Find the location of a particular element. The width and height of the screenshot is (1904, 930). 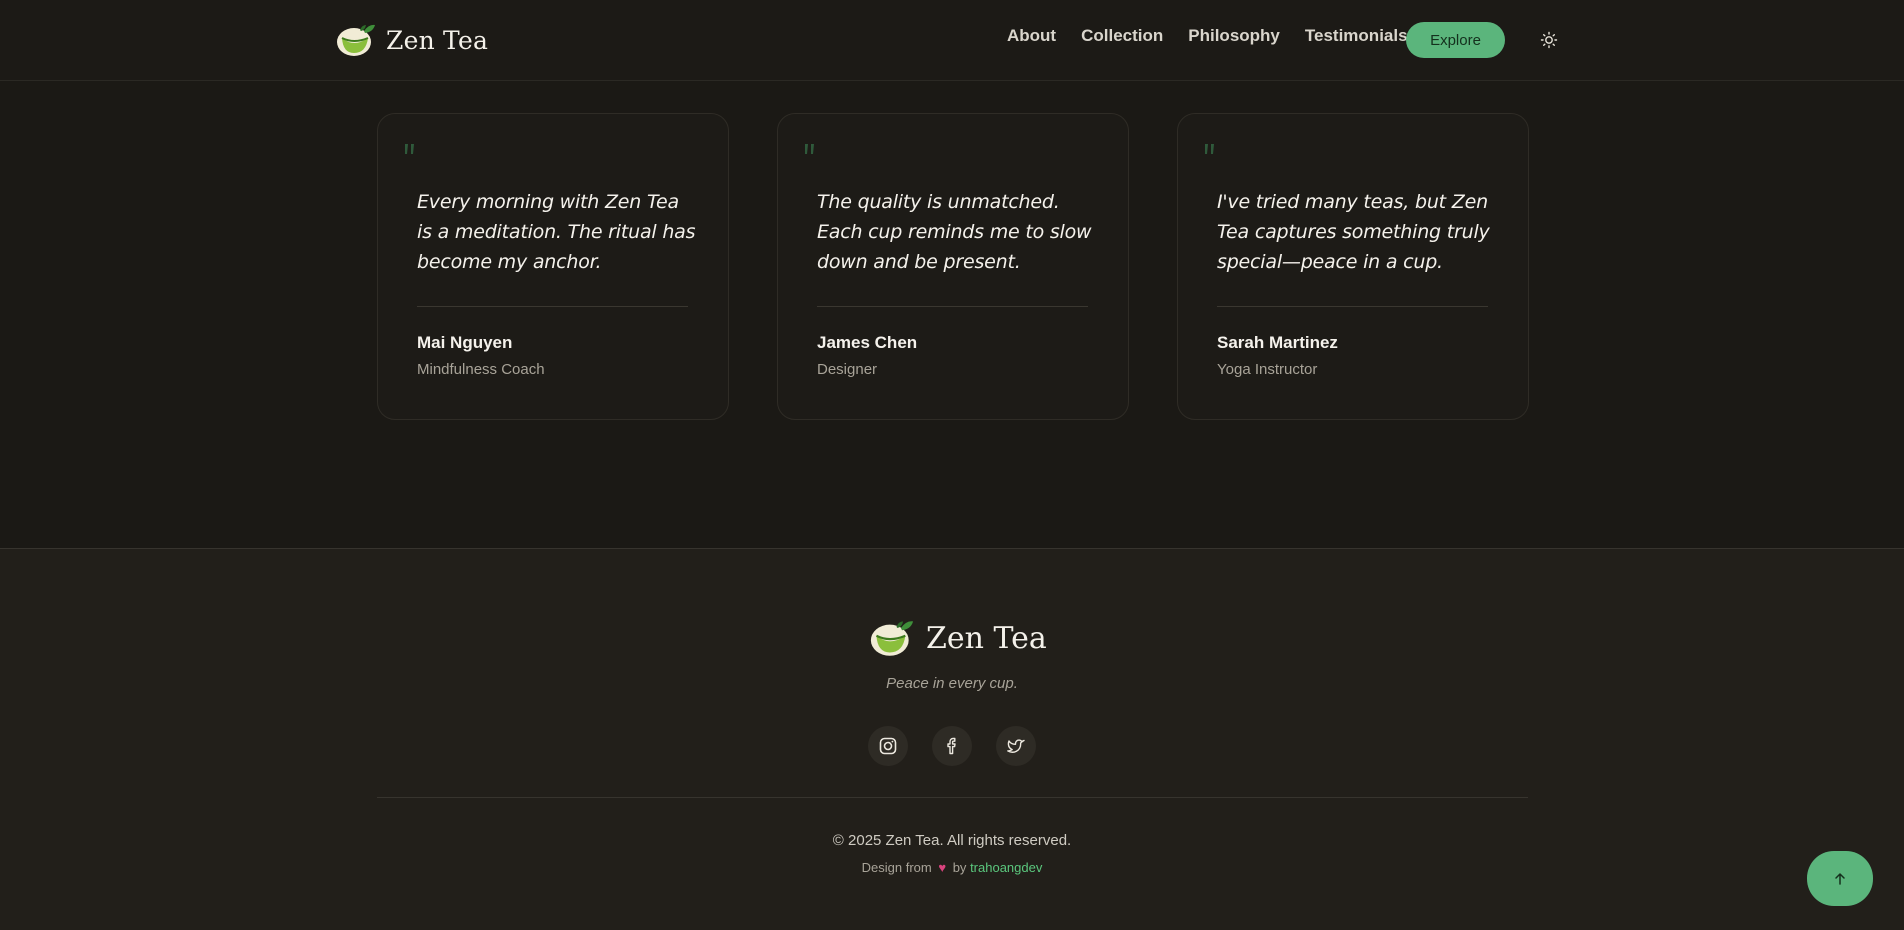

facebook-icon is located at coordinates (951, 746).